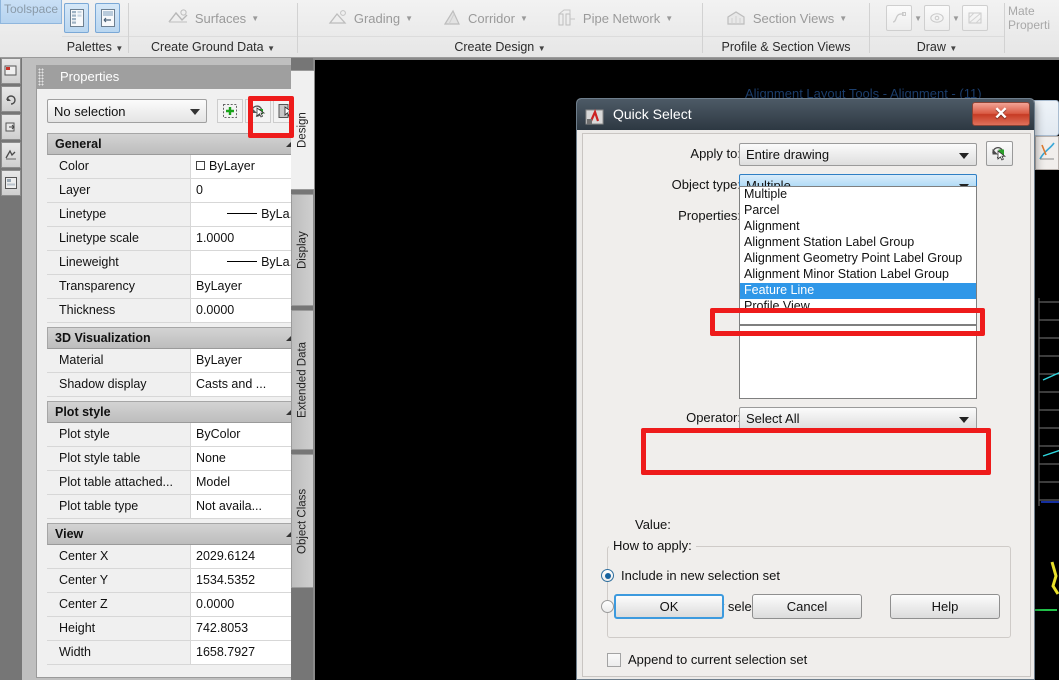 The height and width of the screenshot is (680, 1059). I want to click on object-type-option: Profile View, so click(858, 307).